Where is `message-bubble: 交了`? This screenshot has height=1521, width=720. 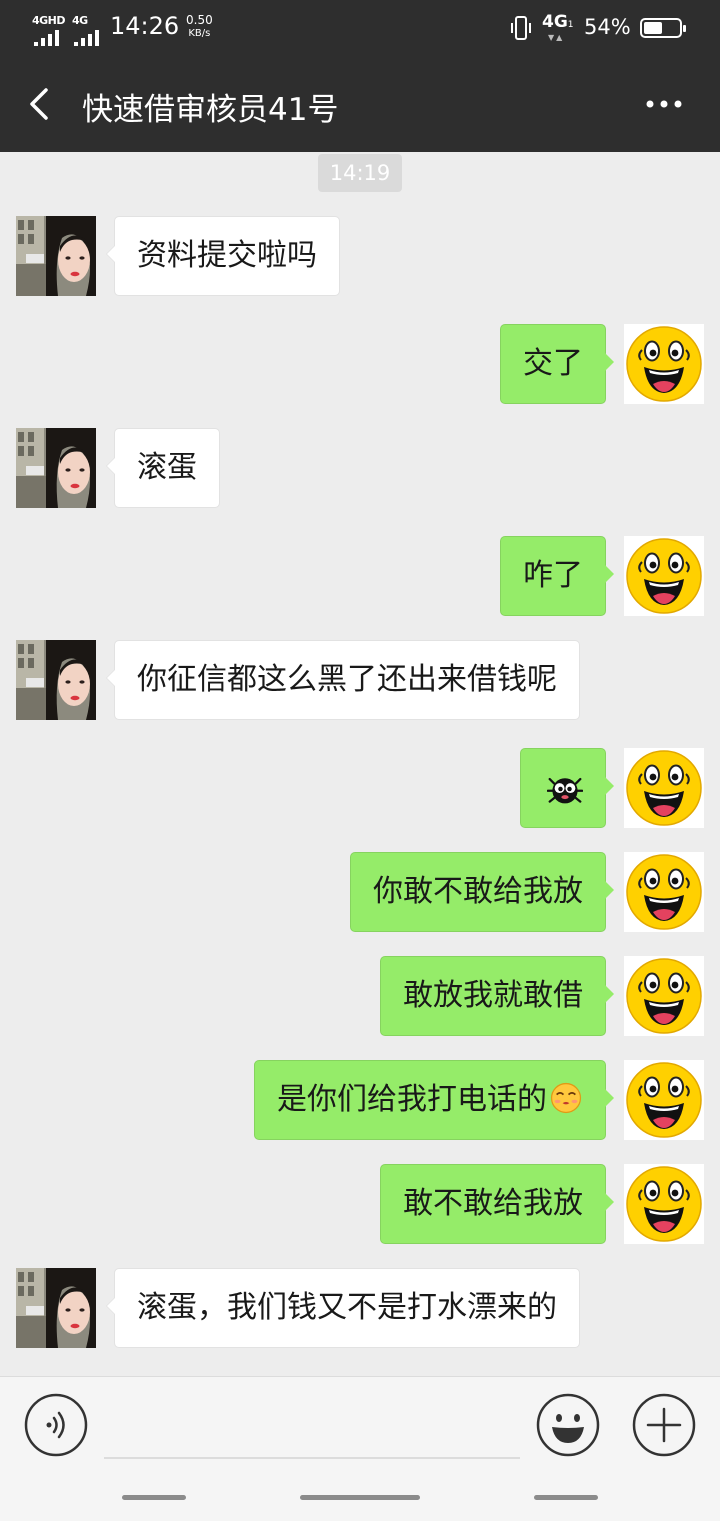 message-bubble: 交了 is located at coordinates (557, 364).